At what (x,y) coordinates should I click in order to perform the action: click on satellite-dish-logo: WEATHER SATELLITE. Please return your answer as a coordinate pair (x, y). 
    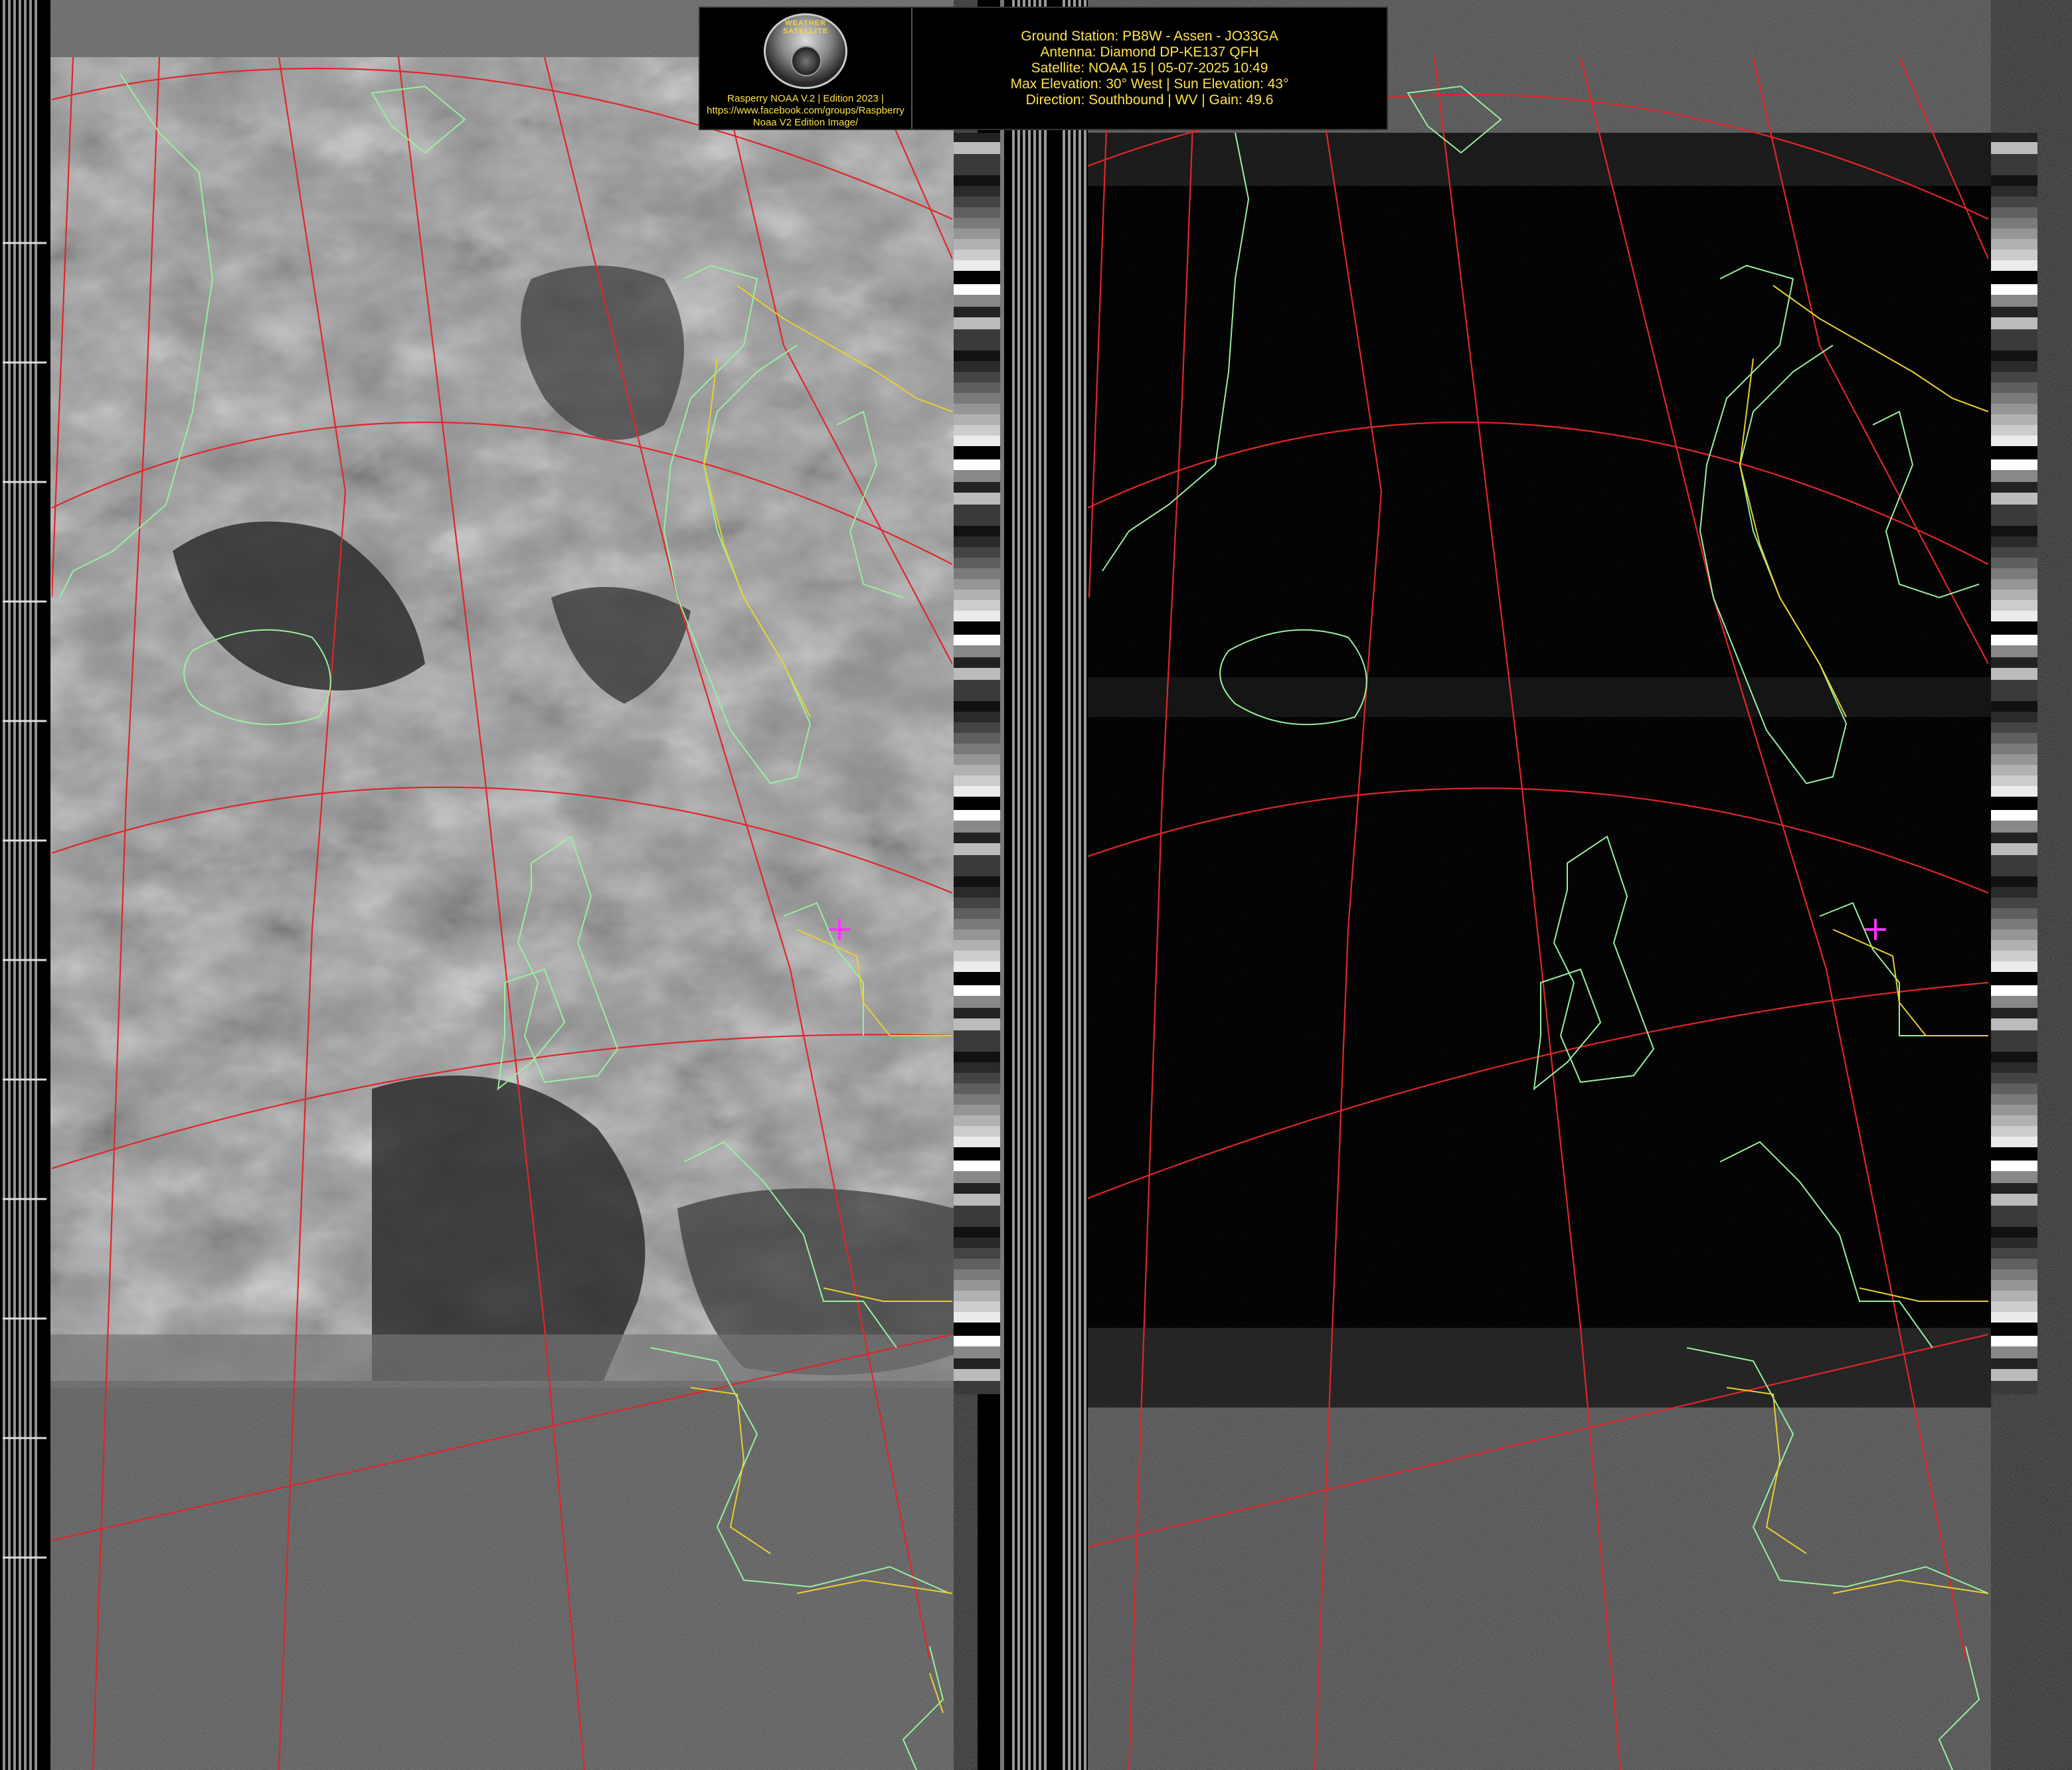
    Looking at the image, I should click on (805, 51).